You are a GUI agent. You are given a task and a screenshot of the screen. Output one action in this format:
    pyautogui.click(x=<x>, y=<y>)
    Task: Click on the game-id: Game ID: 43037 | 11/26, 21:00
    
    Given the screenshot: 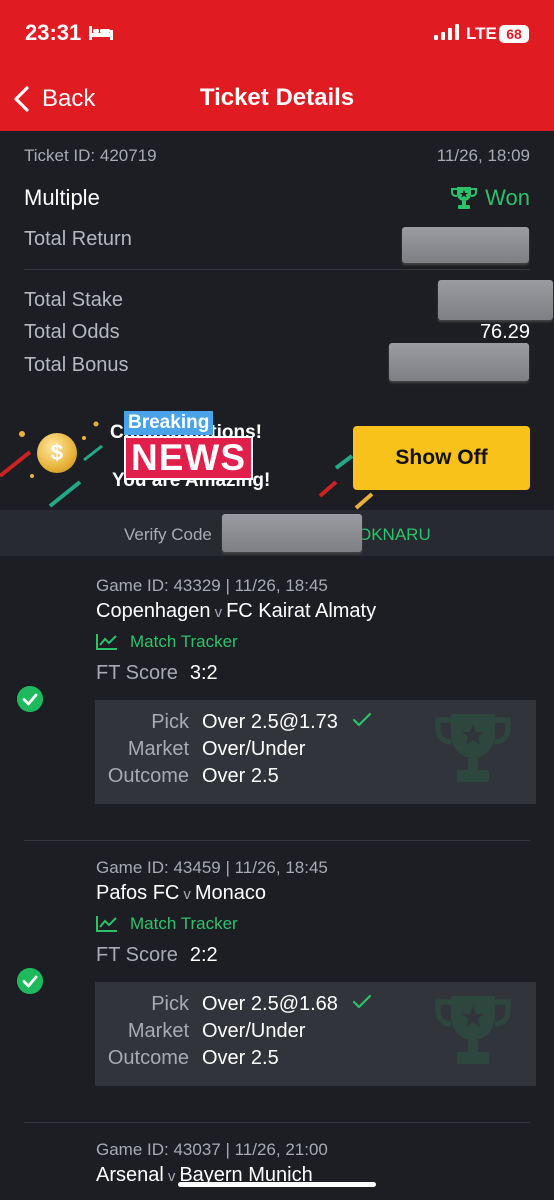 What is the action you would take?
    pyautogui.click(x=212, y=1149)
    